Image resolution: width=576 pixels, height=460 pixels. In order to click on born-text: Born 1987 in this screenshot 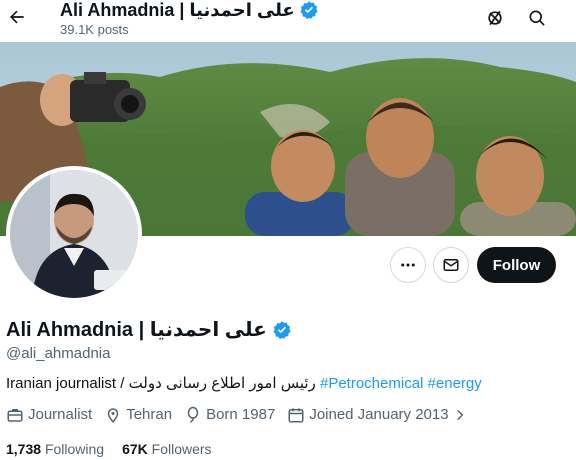, I will do `click(241, 414)`.